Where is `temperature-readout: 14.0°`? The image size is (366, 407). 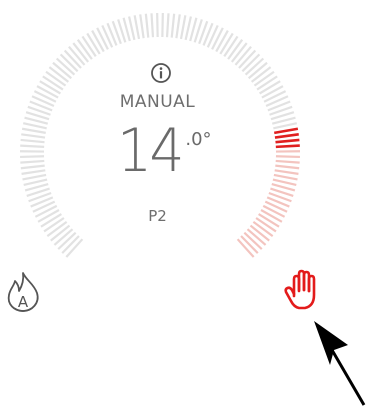 temperature-readout: 14.0° is located at coordinates (164, 156).